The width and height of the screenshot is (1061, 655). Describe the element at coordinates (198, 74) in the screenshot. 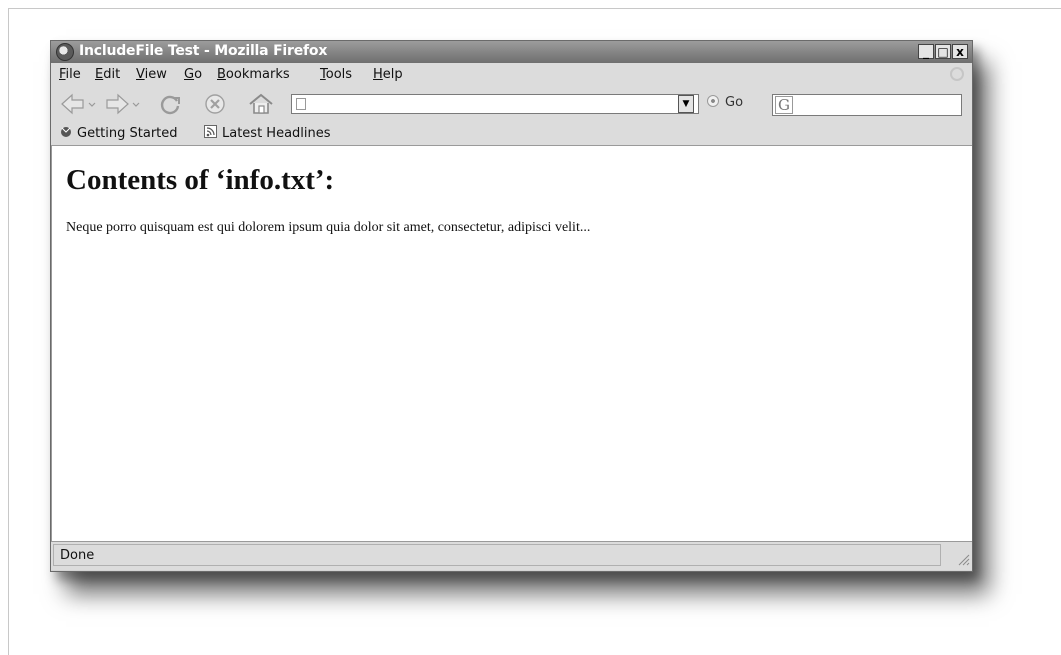

I see `menu-go-label: o` at that location.